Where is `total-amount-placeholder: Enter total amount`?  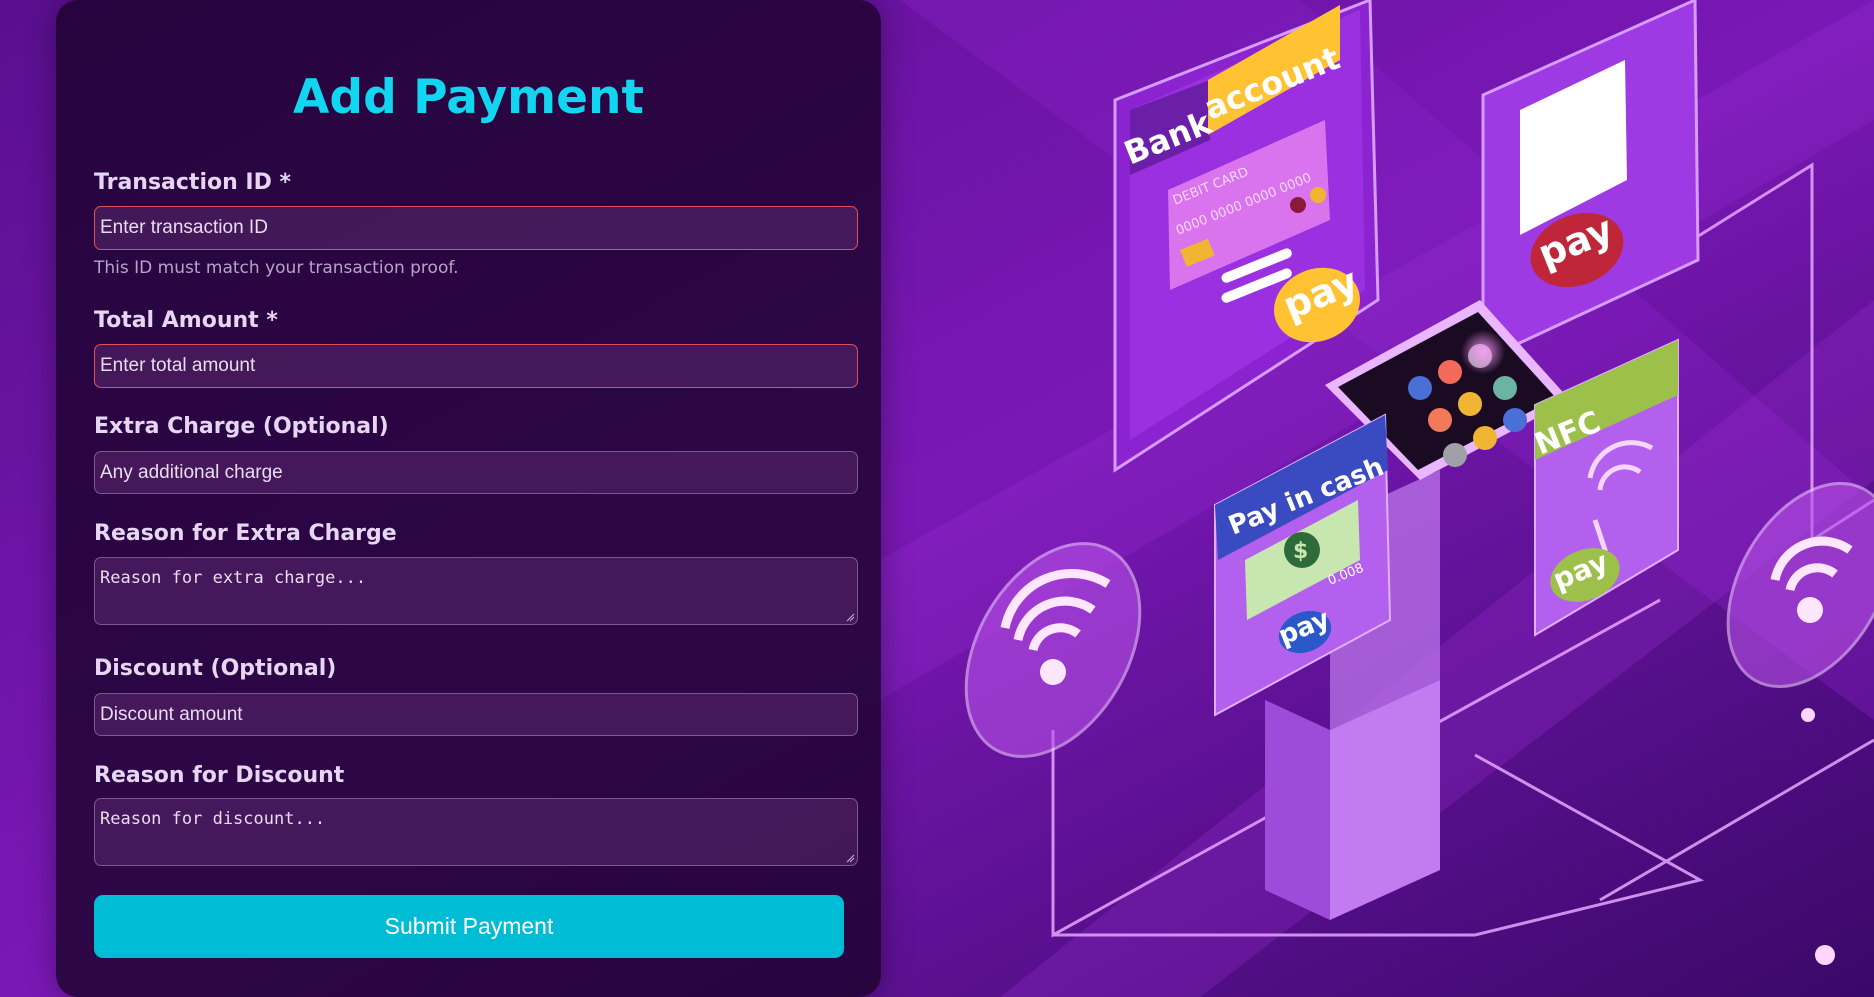
total-amount-placeholder: Enter total amount is located at coordinates (178, 365).